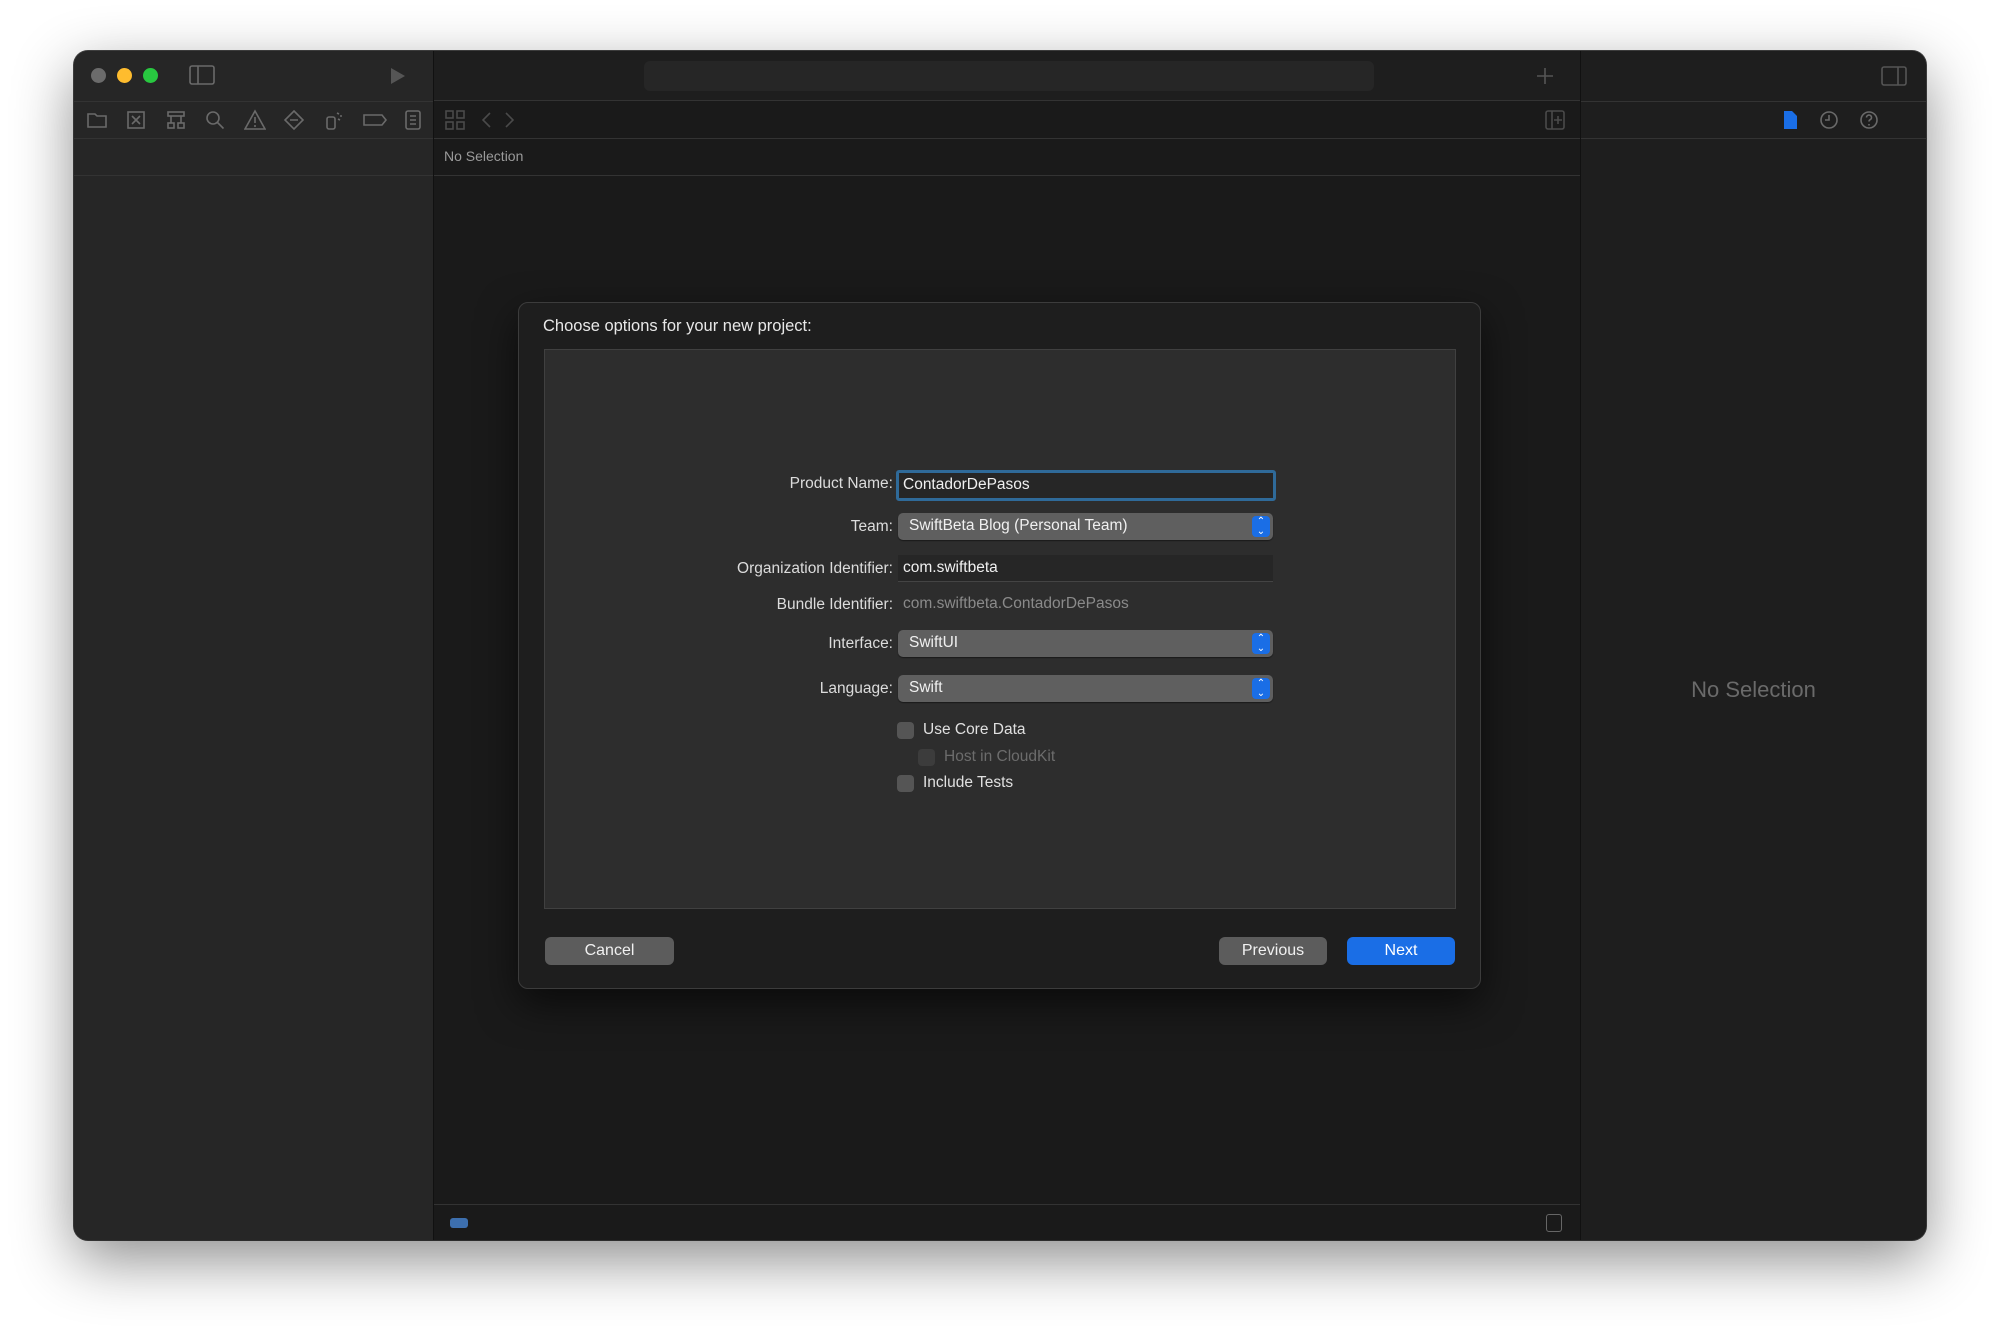 This screenshot has height=1339, width=2000. What do you see at coordinates (1273, 951) in the screenshot?
I see `previous-button: Previous` at bounding box center [1273, 951].